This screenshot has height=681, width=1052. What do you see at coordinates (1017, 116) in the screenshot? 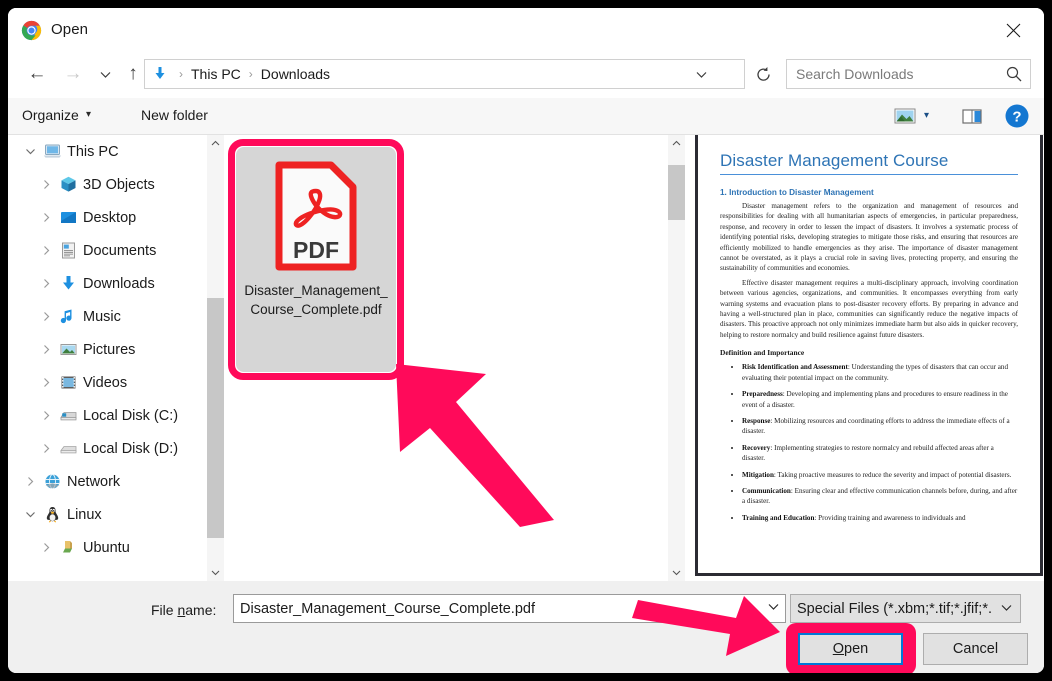
I see `help-button: ?` at bounding box center [1017, 116].